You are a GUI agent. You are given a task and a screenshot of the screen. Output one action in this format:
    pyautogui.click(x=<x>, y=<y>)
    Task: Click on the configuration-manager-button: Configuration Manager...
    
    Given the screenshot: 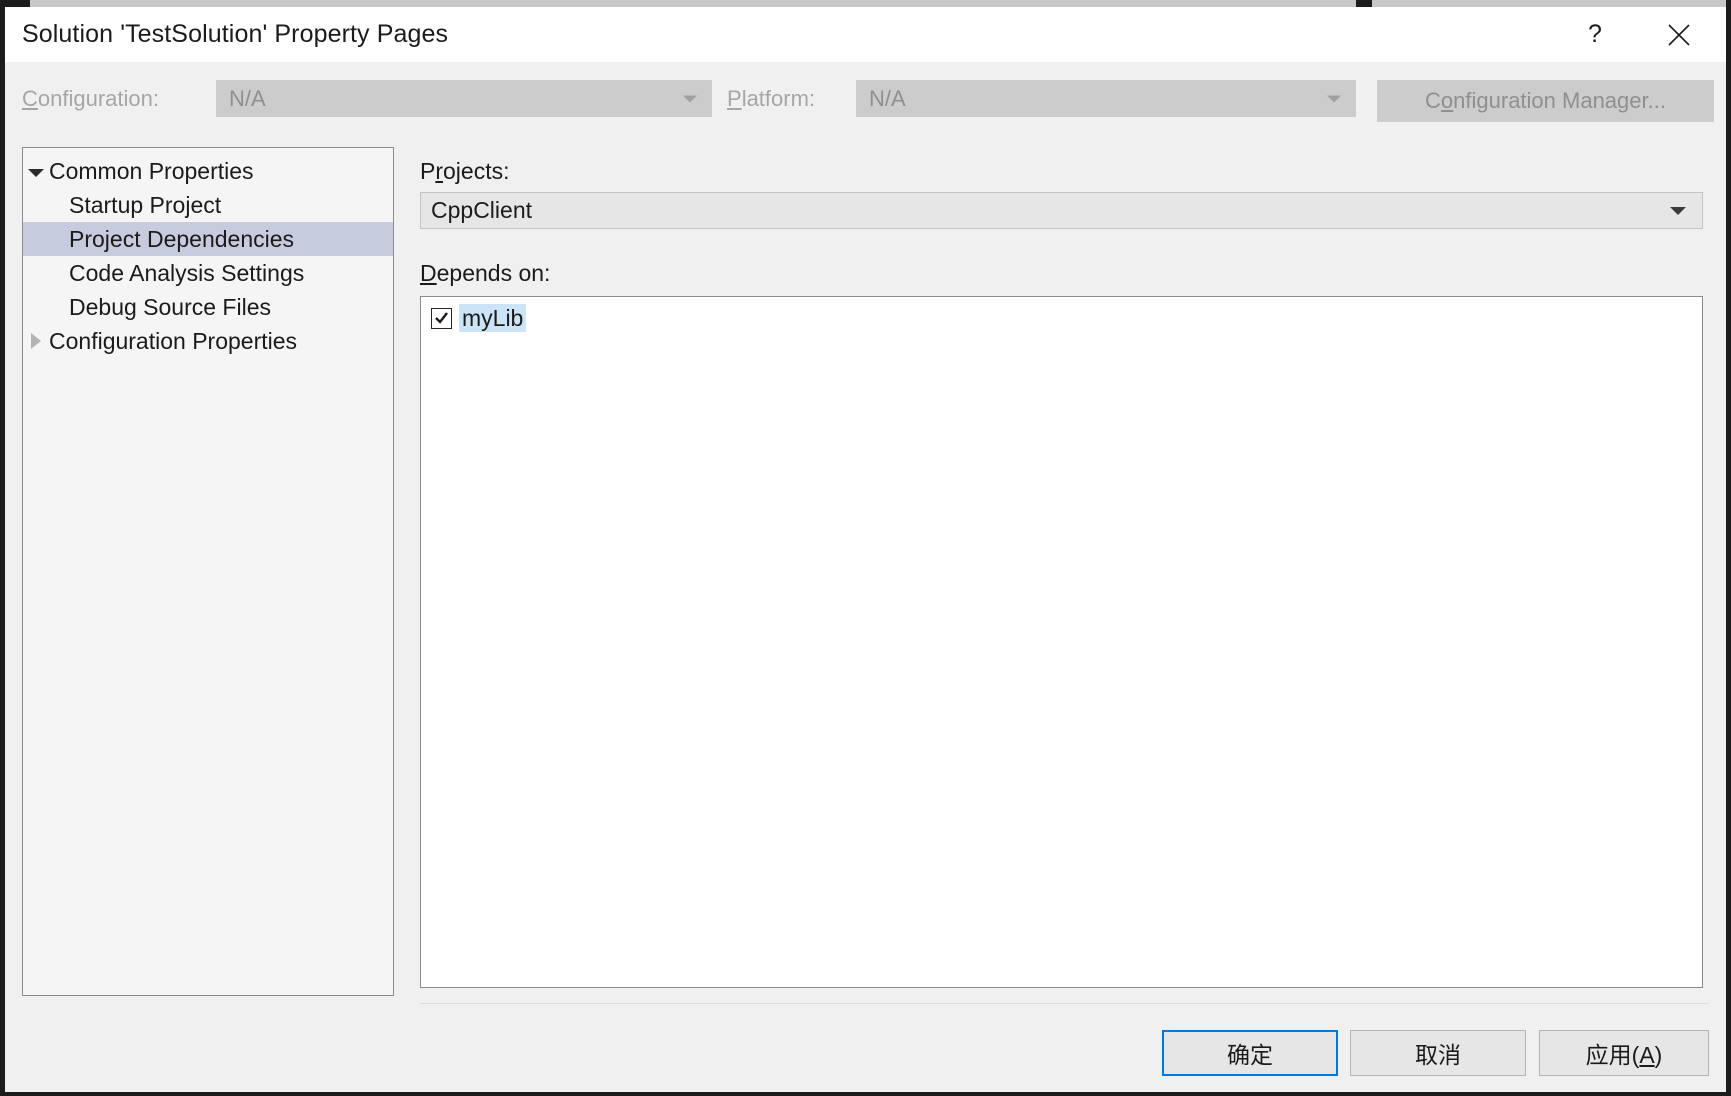 What is the action you would take?
    pyautogui.click(x=1545, y=101)
    